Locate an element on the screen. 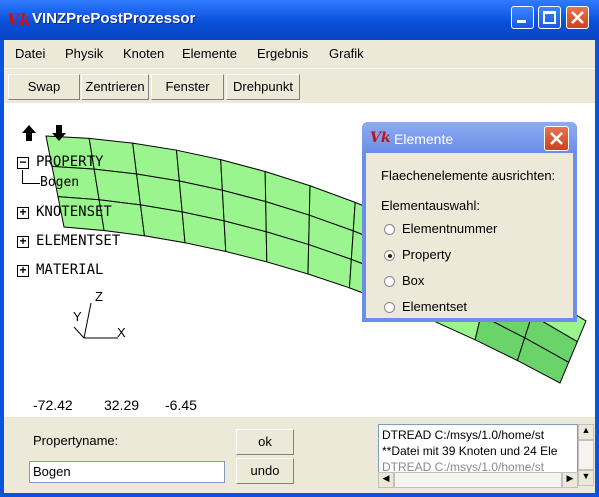 The height and width of the screenshot is (497, 599). coord-x: -72.42 is located at coordinates (53, 405).